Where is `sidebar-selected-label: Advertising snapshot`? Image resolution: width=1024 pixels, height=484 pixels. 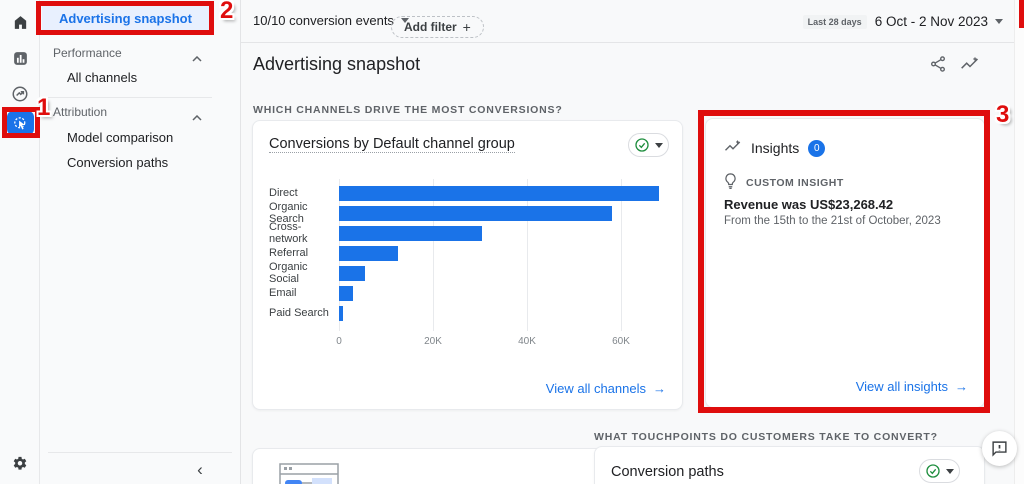 sidebar-selected-label: Advertising snapshot is located at coordinates (125, 18).